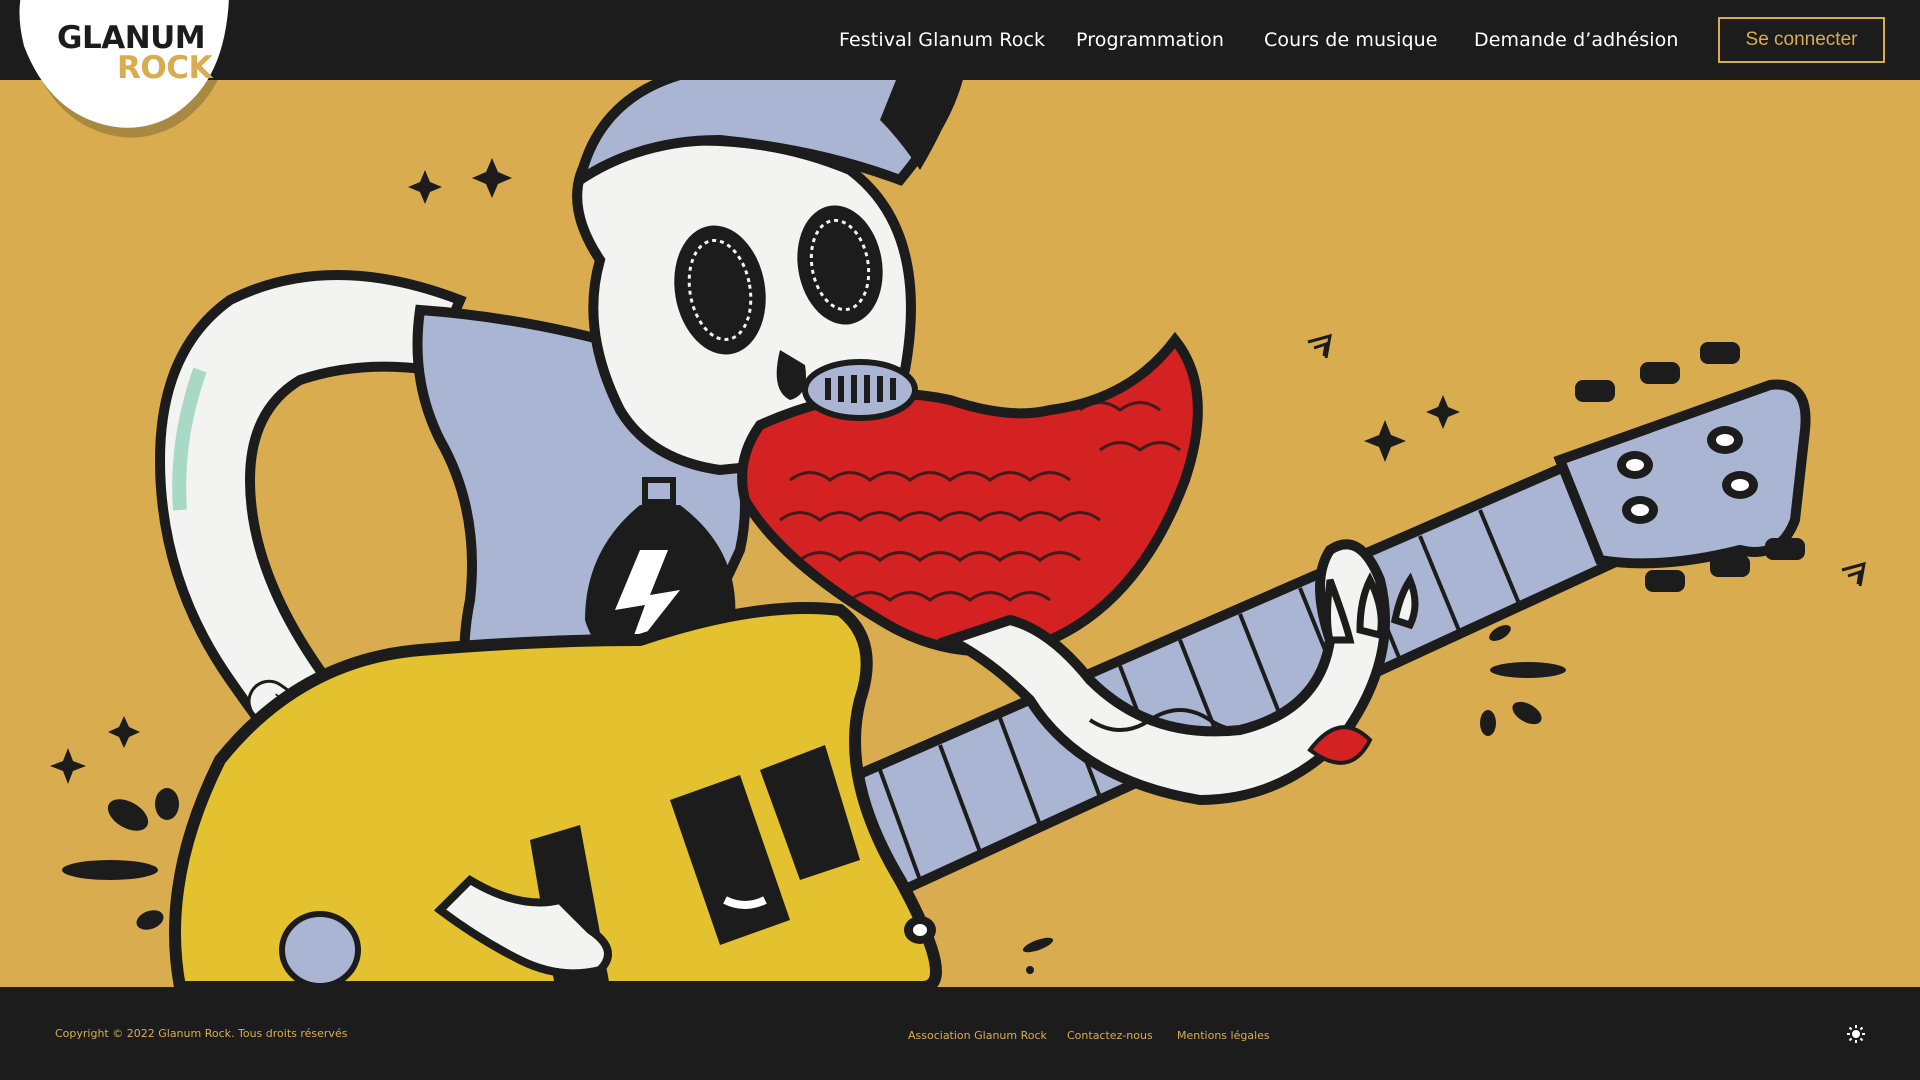 This screenshot has width=1920, height=1080. Describe the element at coordinates (165, 68) in the screenshot. I see `logo-line-2: ROCK` at that location.